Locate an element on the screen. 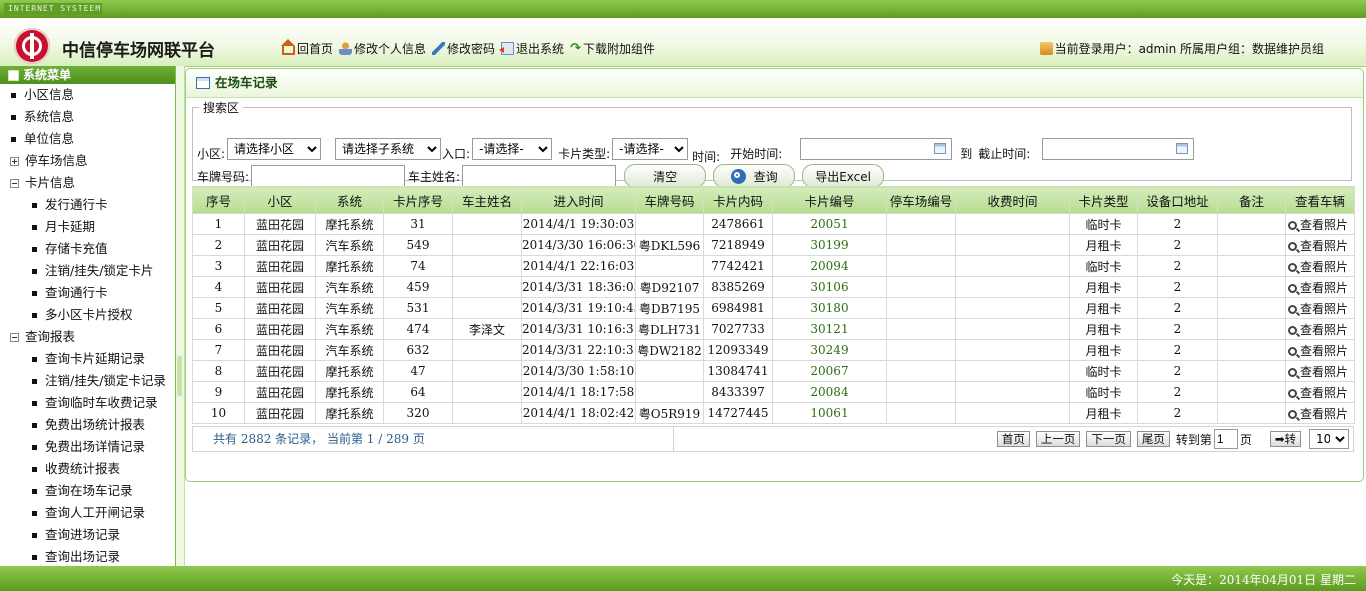  table-cell: 月租卡 is located at coordinates (1103, 245).